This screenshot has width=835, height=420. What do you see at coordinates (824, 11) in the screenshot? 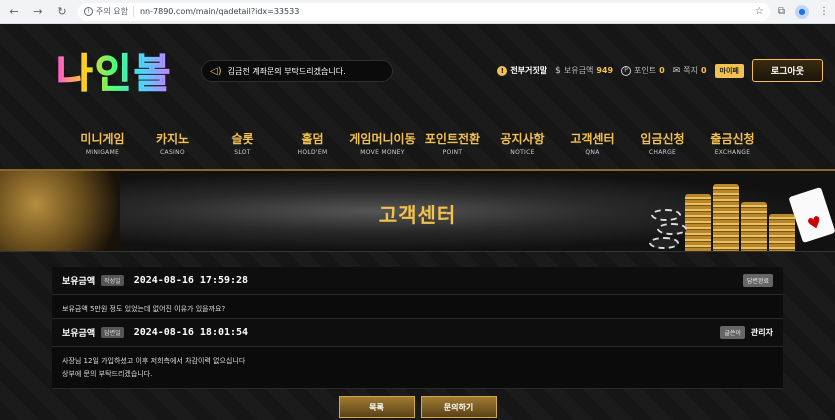
I see `menu-kebab-icon: ⋮` at bounding box center [824, 11].